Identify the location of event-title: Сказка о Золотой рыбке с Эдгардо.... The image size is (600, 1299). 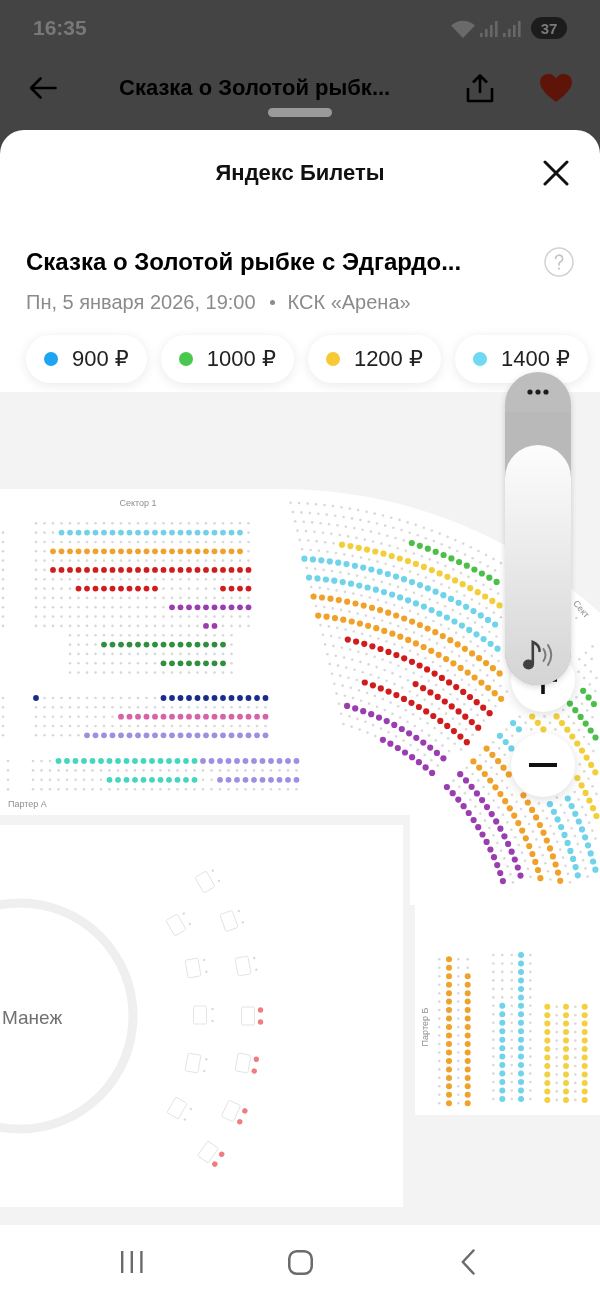
(244, 262).